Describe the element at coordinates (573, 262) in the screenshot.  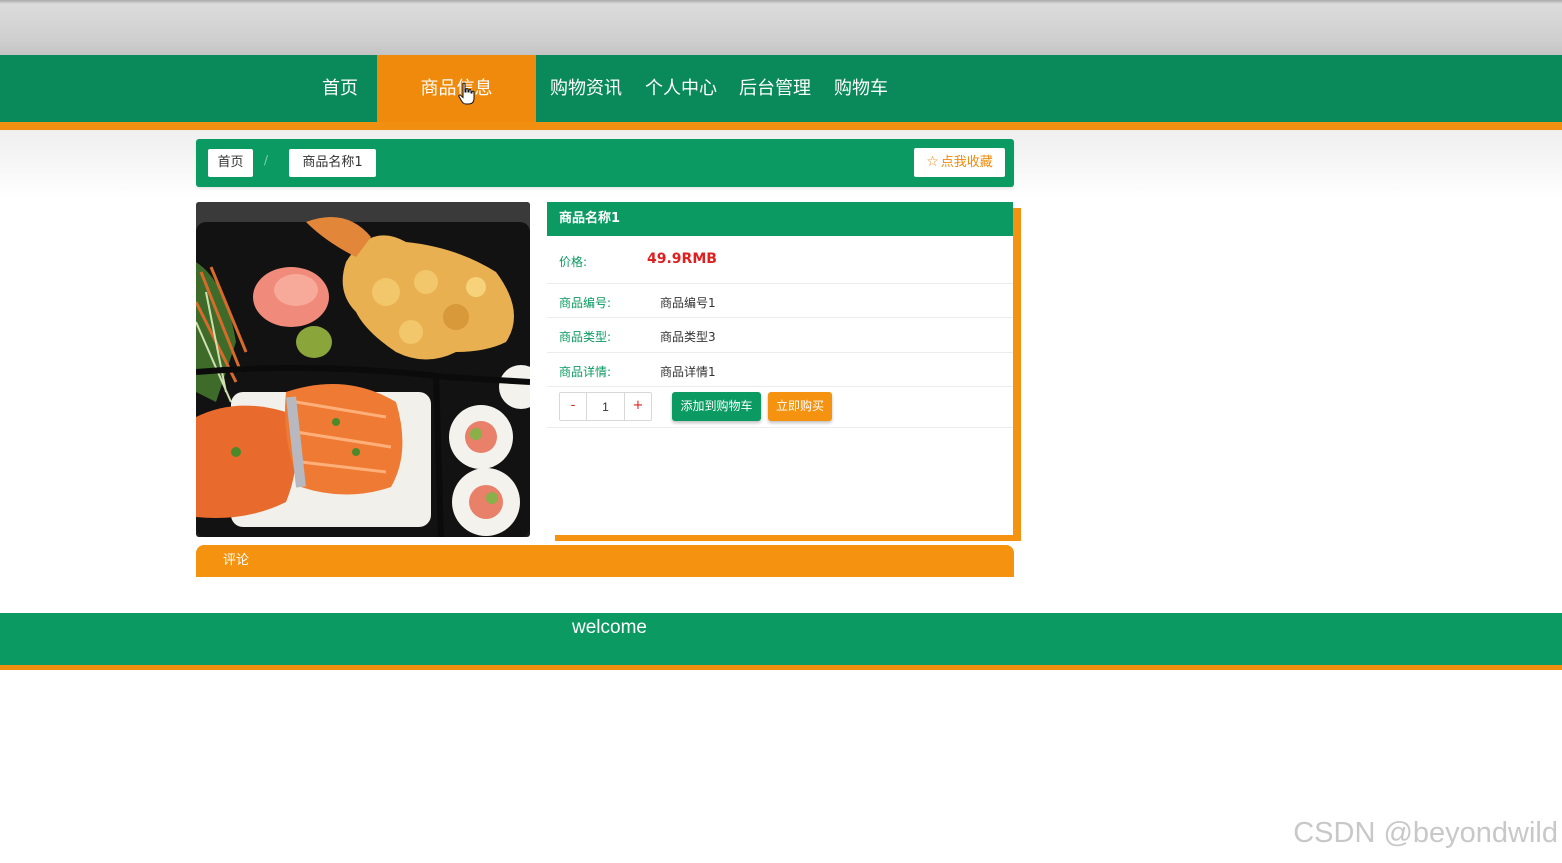
I see `price-label: 价格:` at that location.